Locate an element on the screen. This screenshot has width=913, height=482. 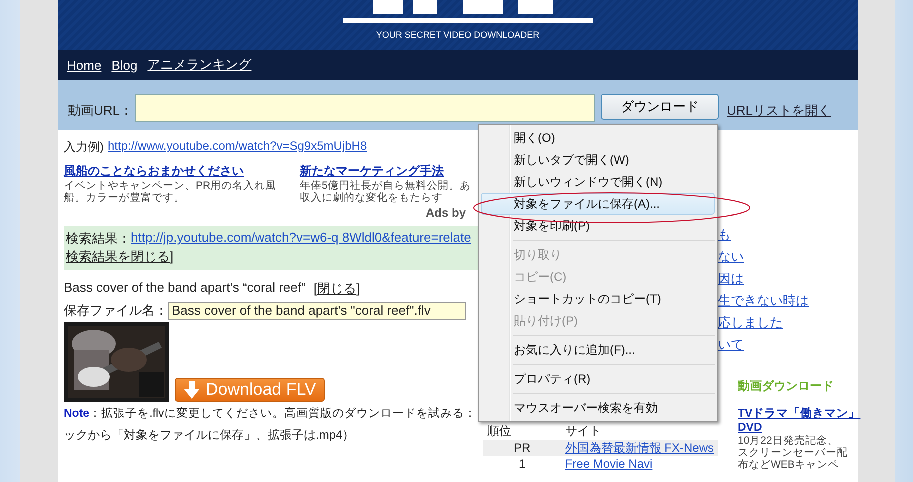
search-result-label: 検索結果： is located at coordinates (98, 239).